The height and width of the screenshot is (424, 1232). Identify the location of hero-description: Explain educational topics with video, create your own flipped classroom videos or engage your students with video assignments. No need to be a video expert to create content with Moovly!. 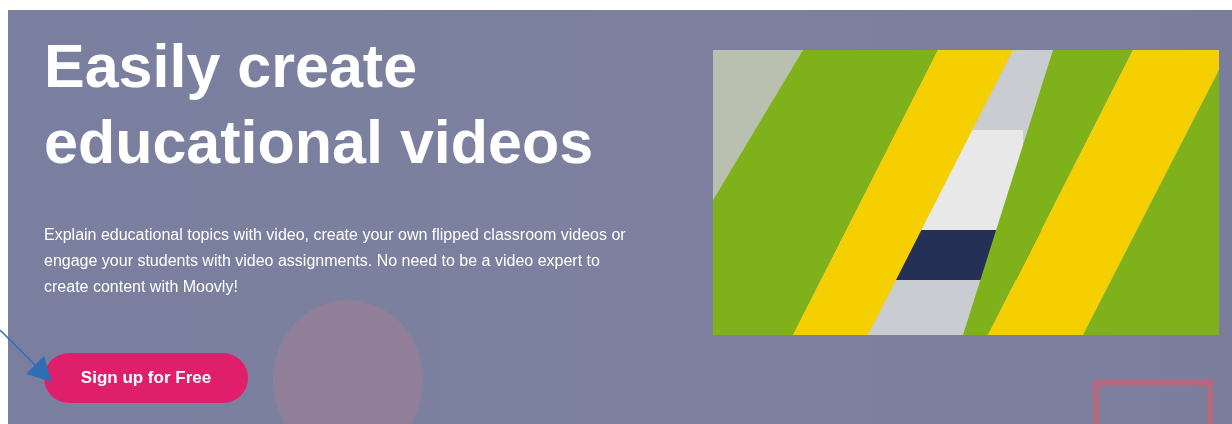
(335, 261).